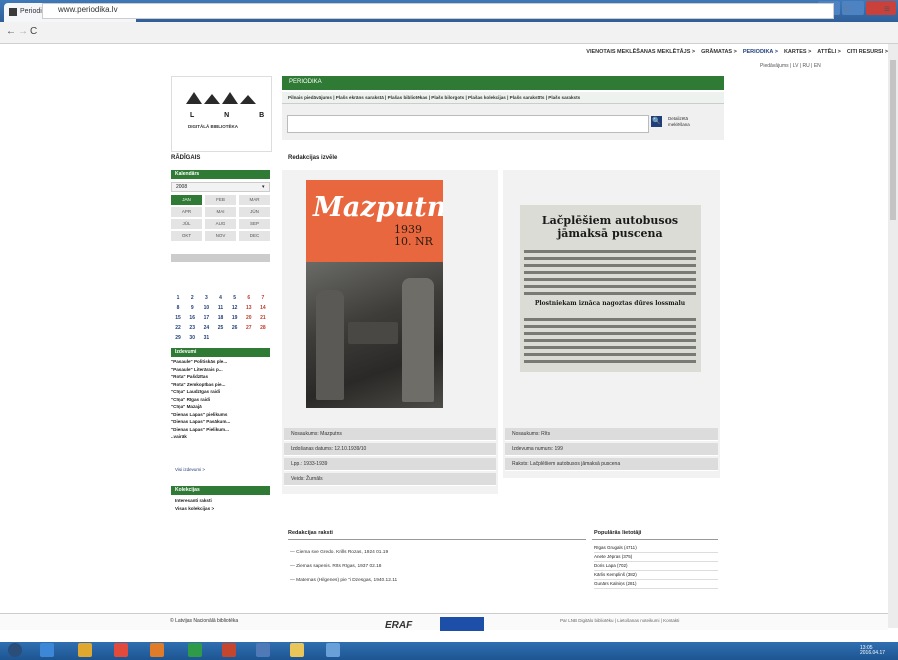  What do you see at coordinates (195, 650) in the screenshot?
I see `excel-icon` at bounding box center [195, 650].